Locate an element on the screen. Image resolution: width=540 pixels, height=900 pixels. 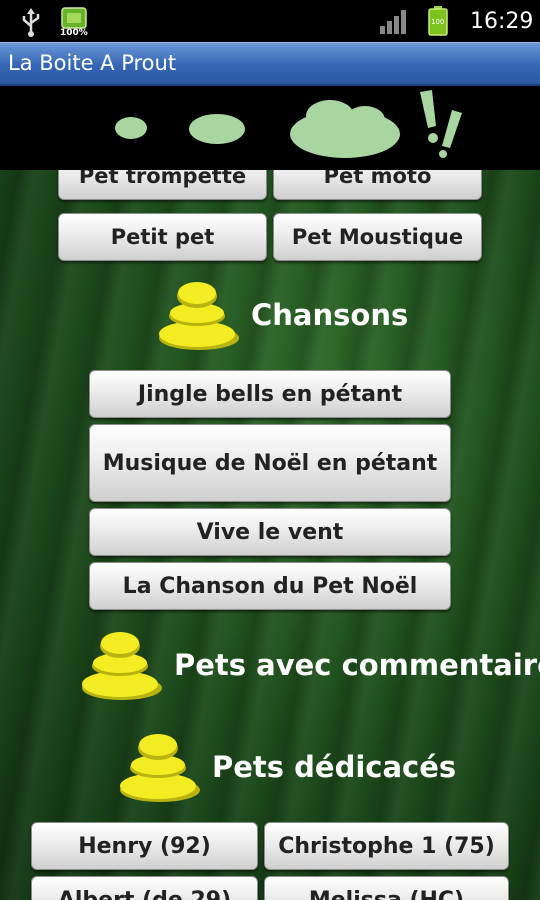
battery-label: 100 is located at coordinates (438, 22).